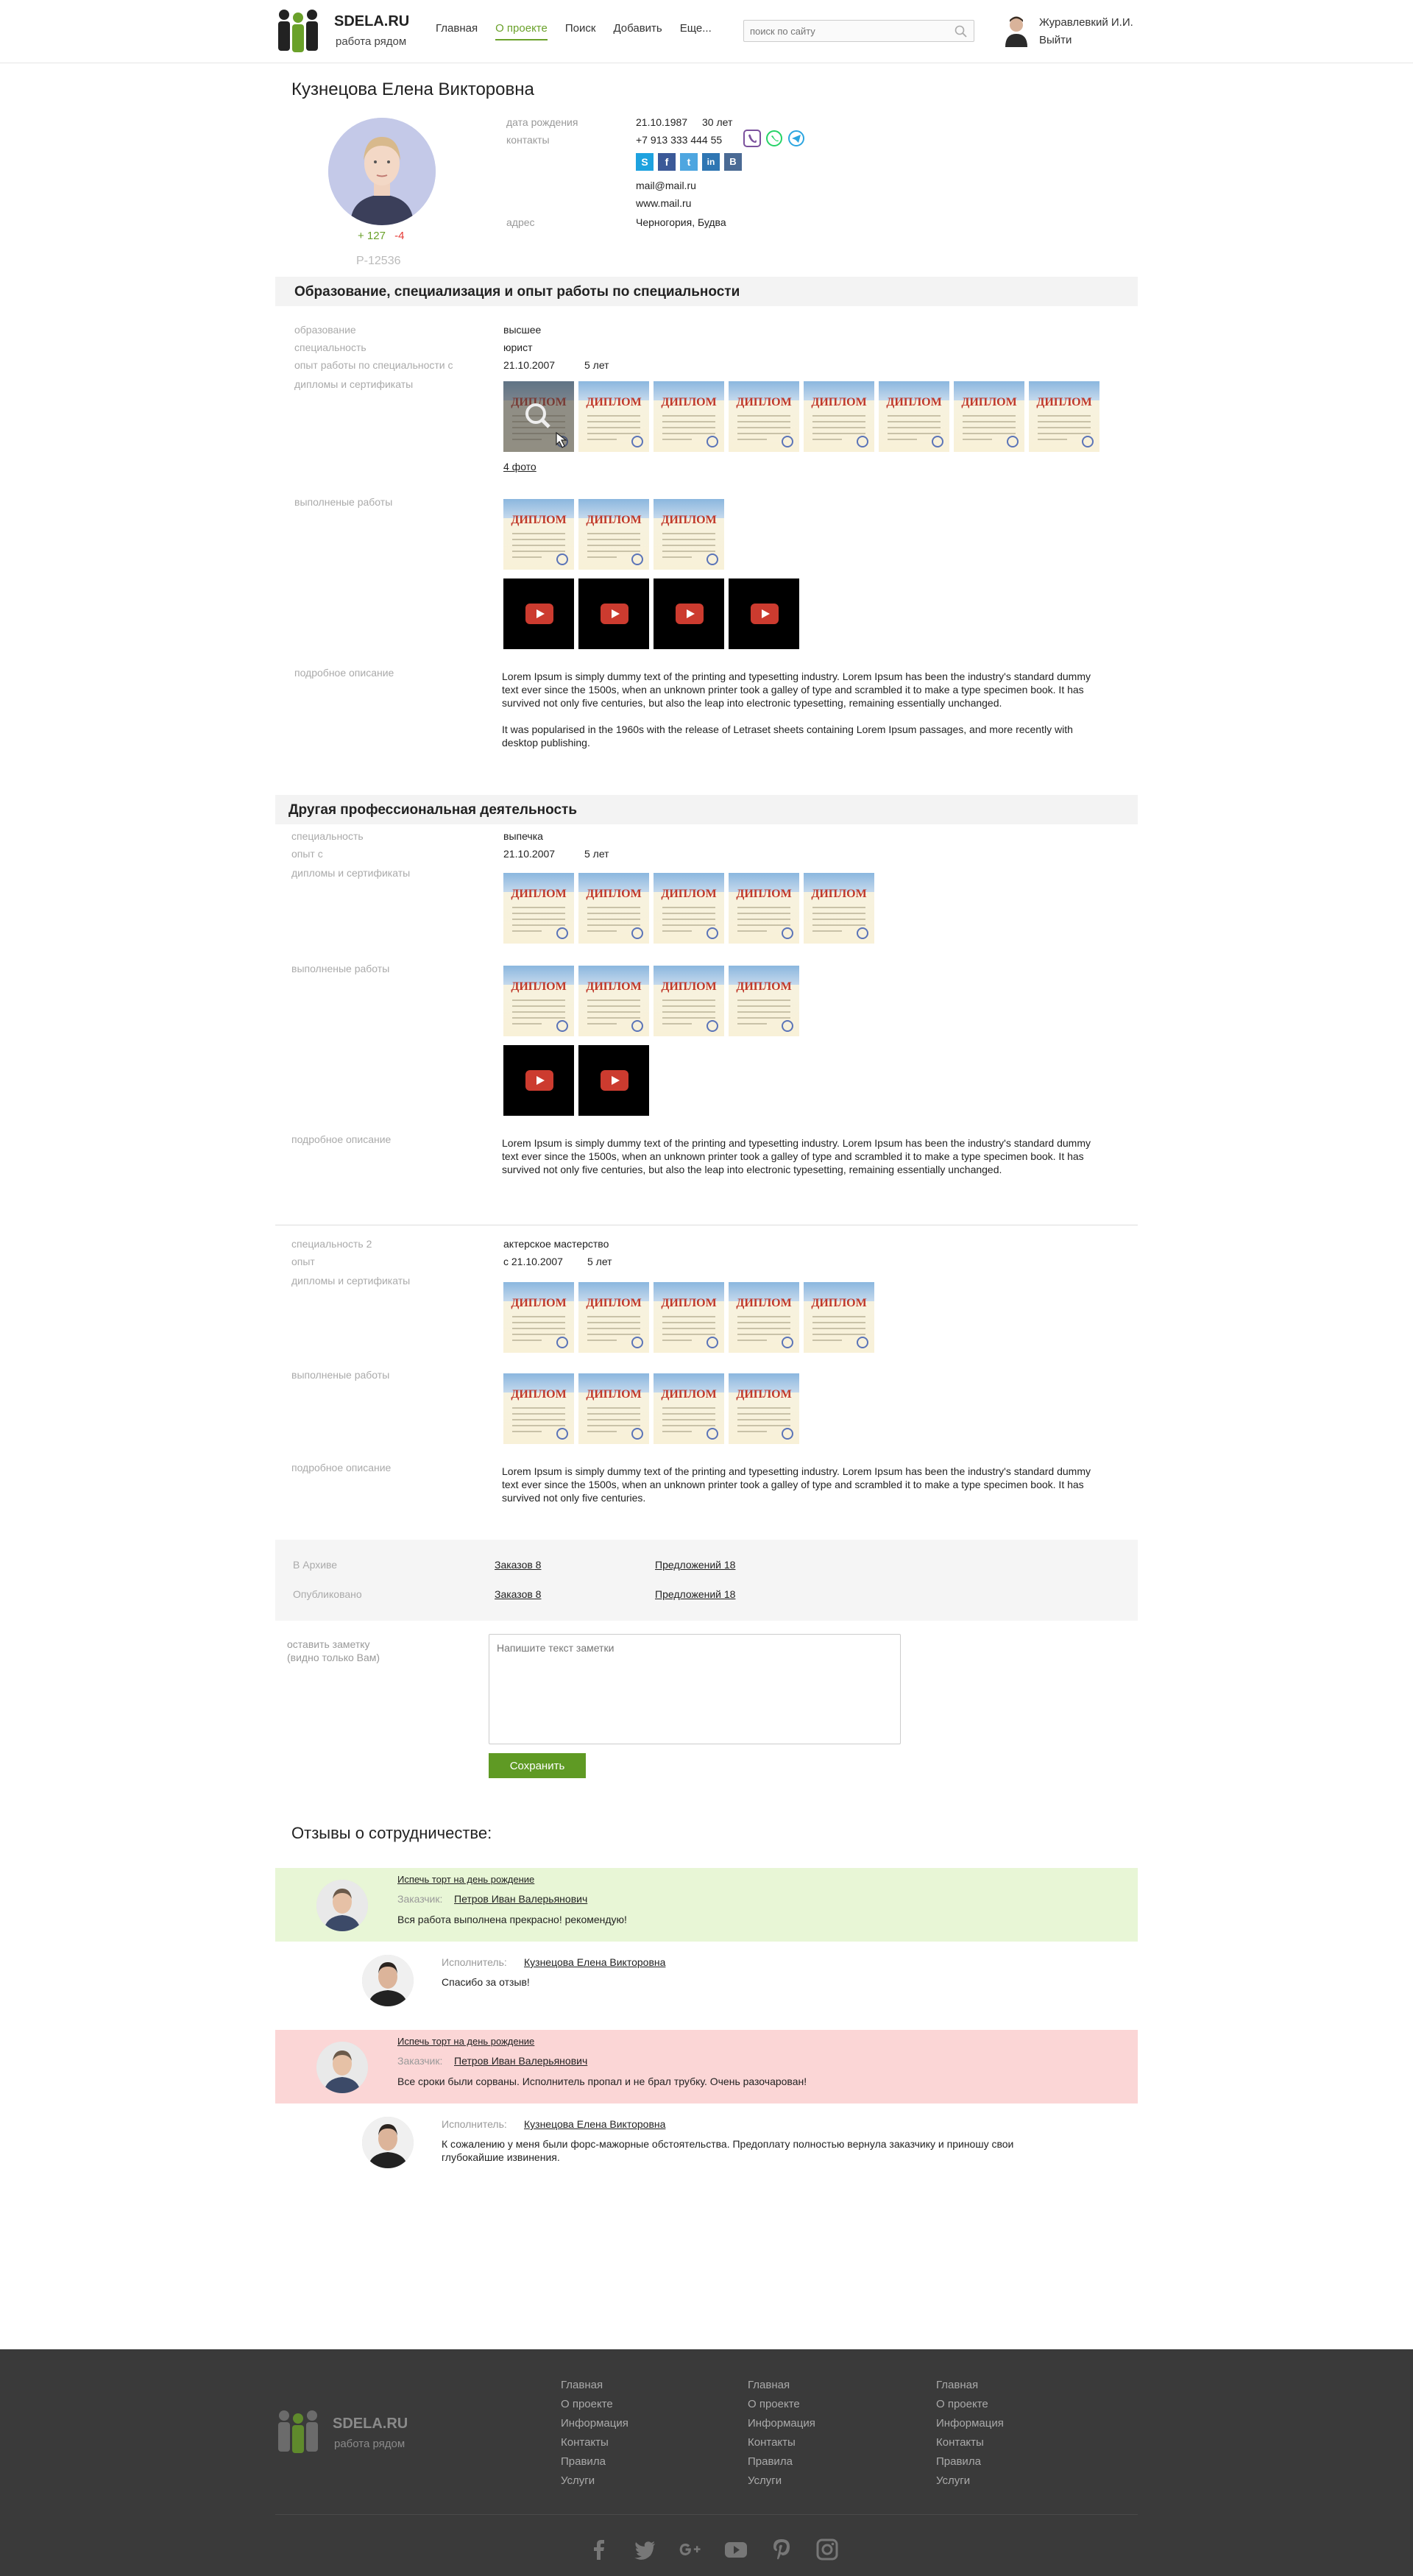  Describe the element at coordinates (736, 2549) in the screenshot. I see `youtube-icon` at that location.